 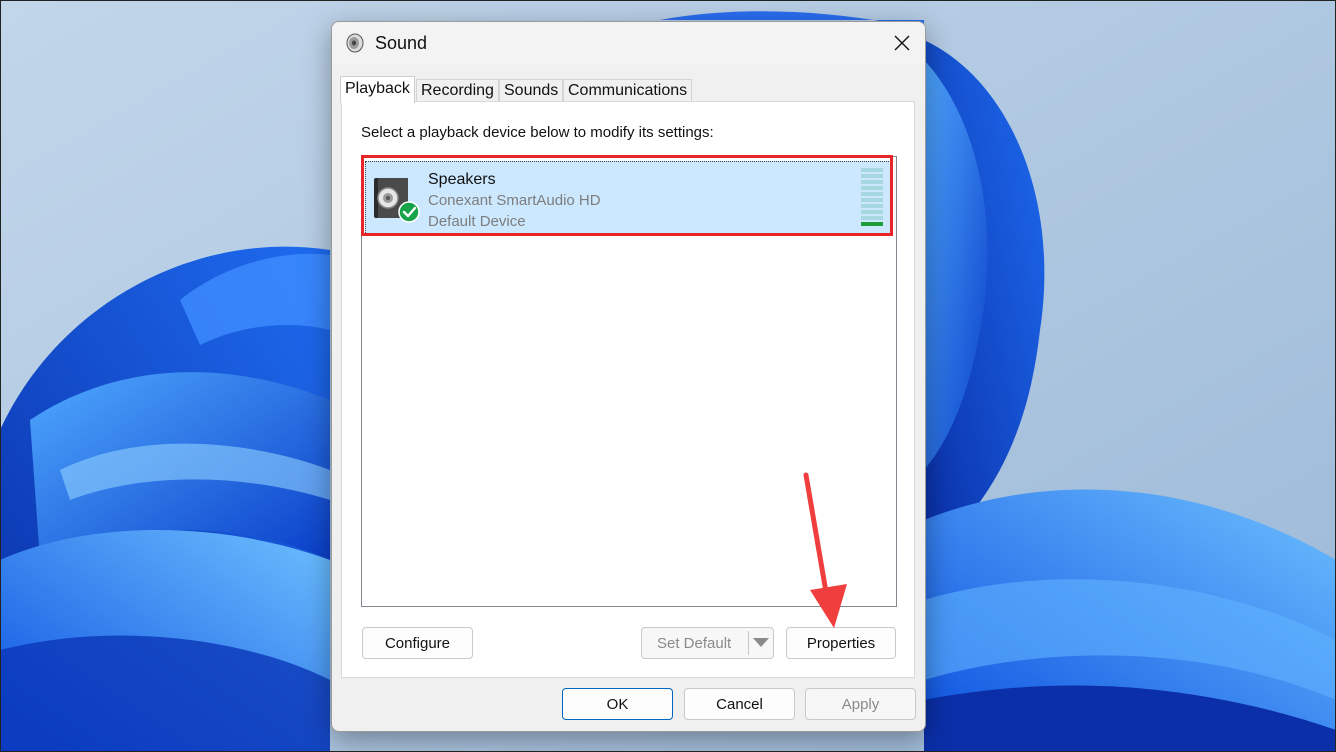 I want to click on chevron-down-icon, so click(x=761, y=642).